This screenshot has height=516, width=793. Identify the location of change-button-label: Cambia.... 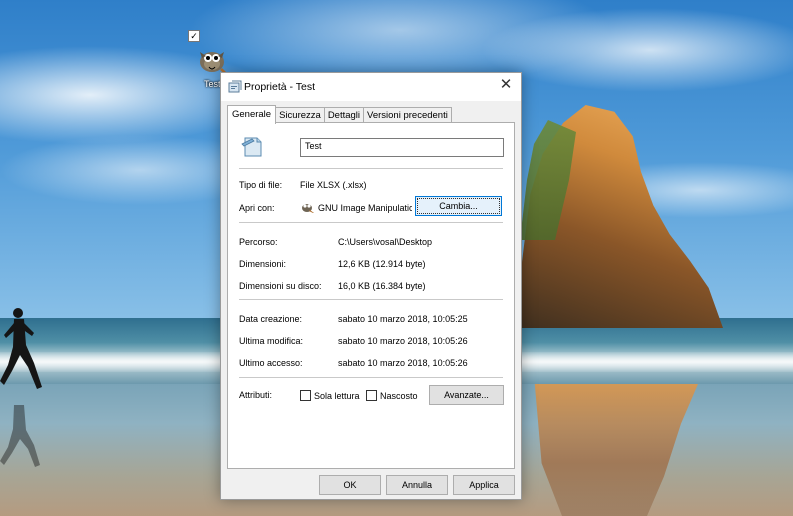
(458, 206).